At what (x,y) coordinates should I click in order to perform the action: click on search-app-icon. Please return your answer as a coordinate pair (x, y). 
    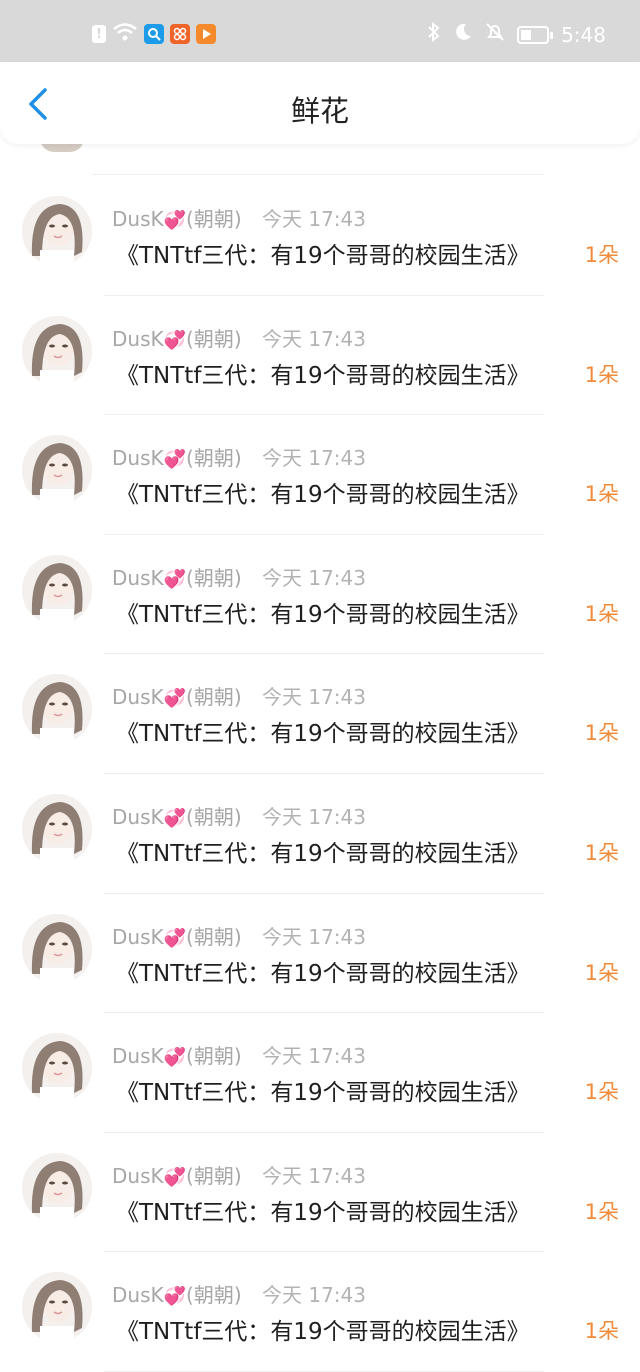
    Looking at the image, I should click on (154, 34).